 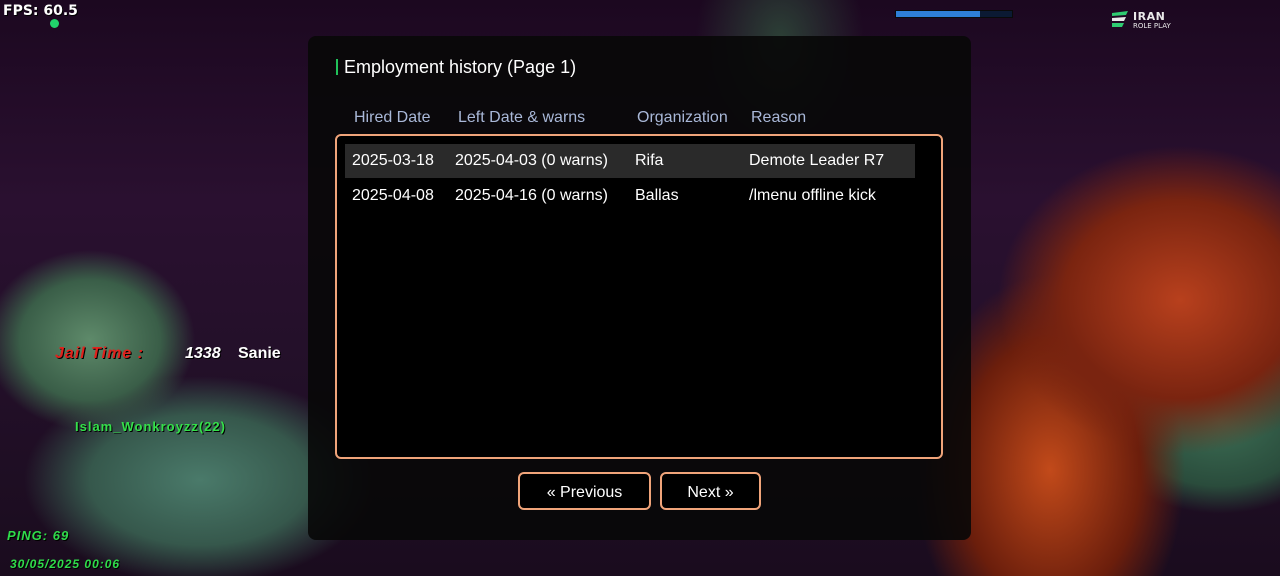 I want to click on column-header-organization: Organization, so click(x=682, y=117).